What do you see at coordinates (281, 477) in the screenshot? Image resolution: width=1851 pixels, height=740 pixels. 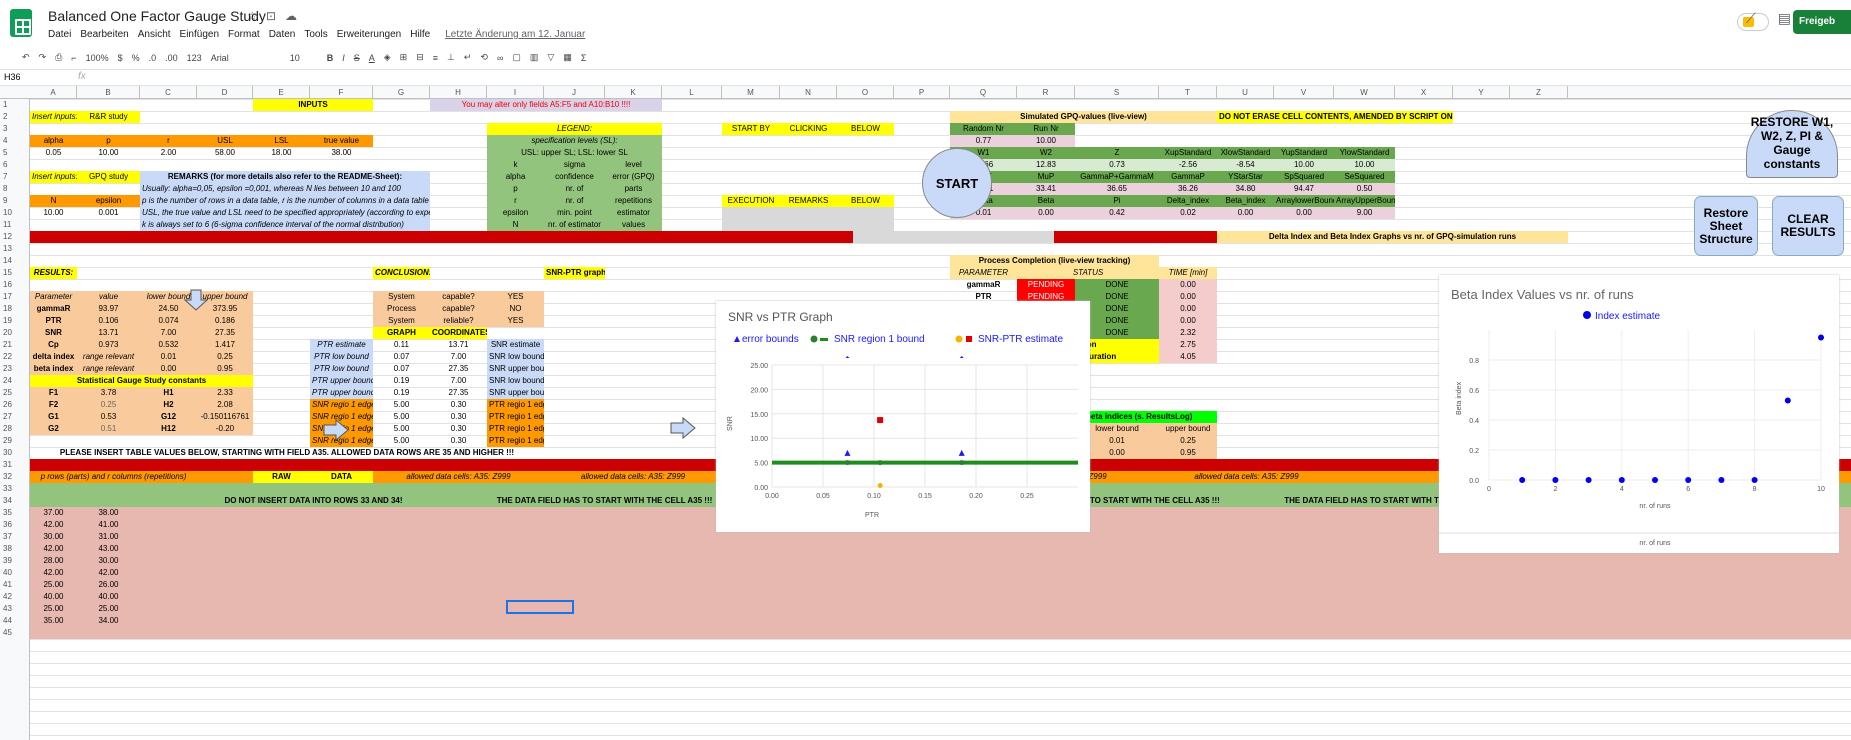 I see `raw-label: RAW` at bounding box center [281, 477].